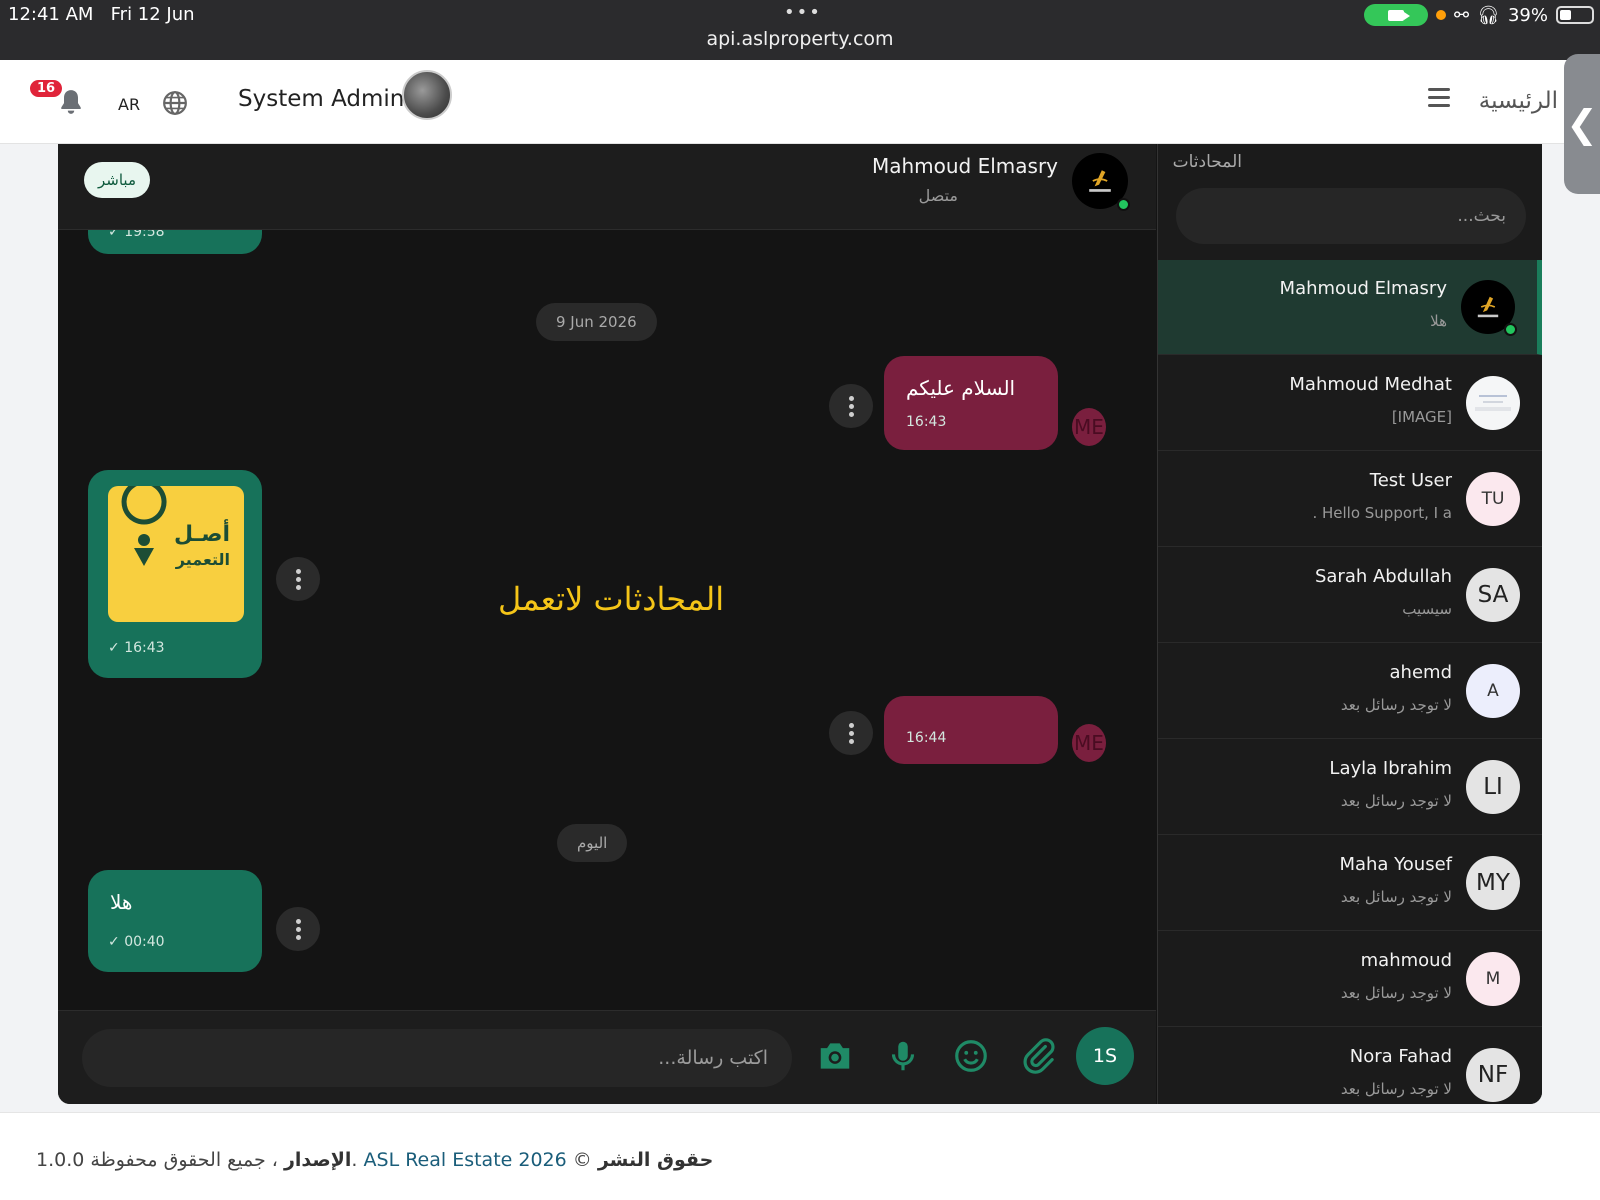 The image size is (1600, 1200). Describe the element at coordinates (1582, 124) in the screenshot. I see `chevron-left-icon: ❮` at that location.